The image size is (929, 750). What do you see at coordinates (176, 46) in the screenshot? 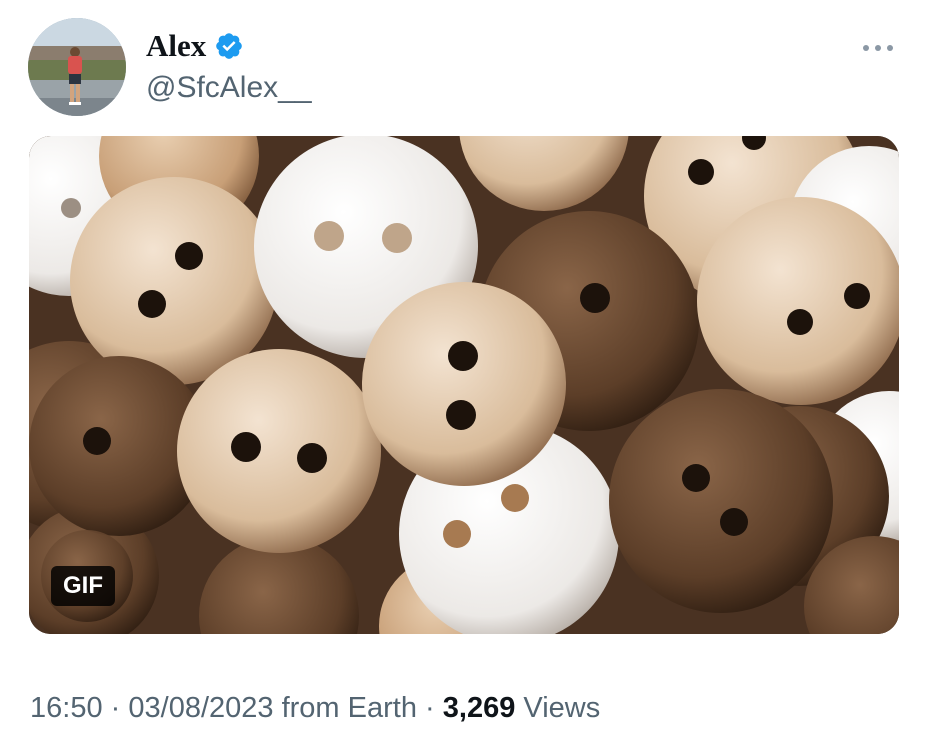
I see `author-display-name: Alex` at bounding box center [176, 46].